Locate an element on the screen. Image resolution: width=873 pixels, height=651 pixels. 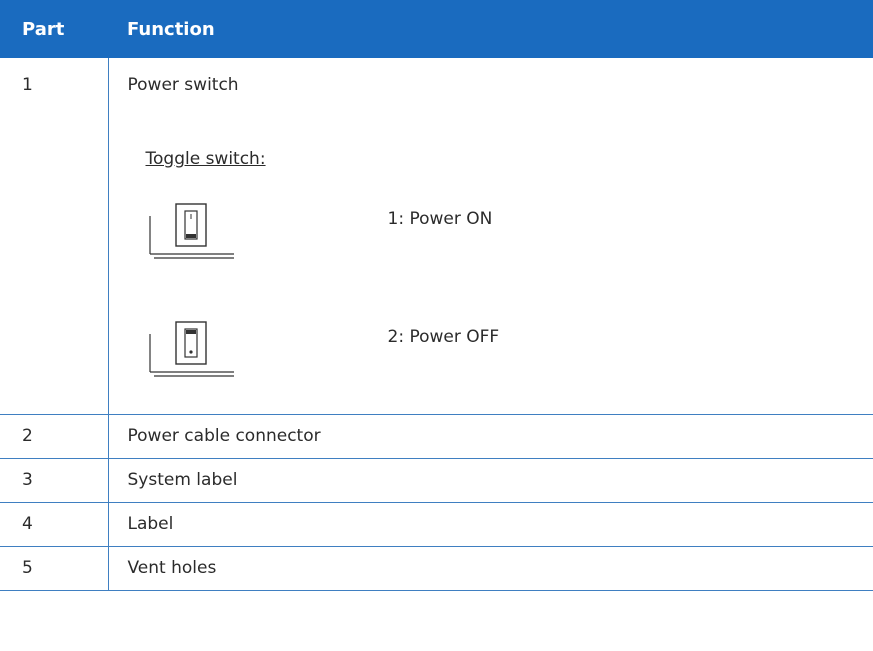
table-header-row: Part Function is located at coordinates (436, 29).